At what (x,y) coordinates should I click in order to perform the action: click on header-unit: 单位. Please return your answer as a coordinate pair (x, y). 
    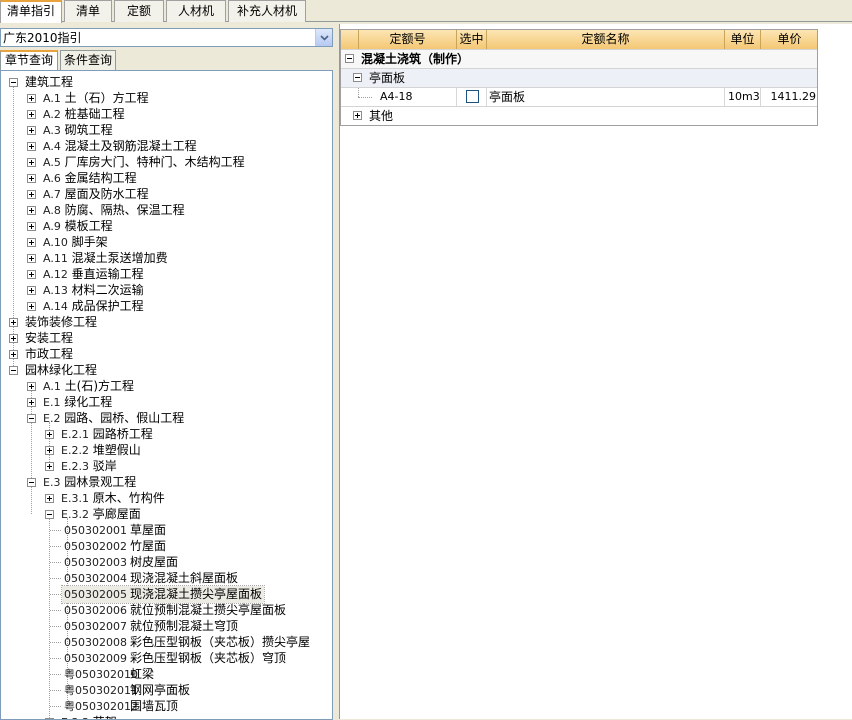
    Looking at the image, I should click on (743, 39).